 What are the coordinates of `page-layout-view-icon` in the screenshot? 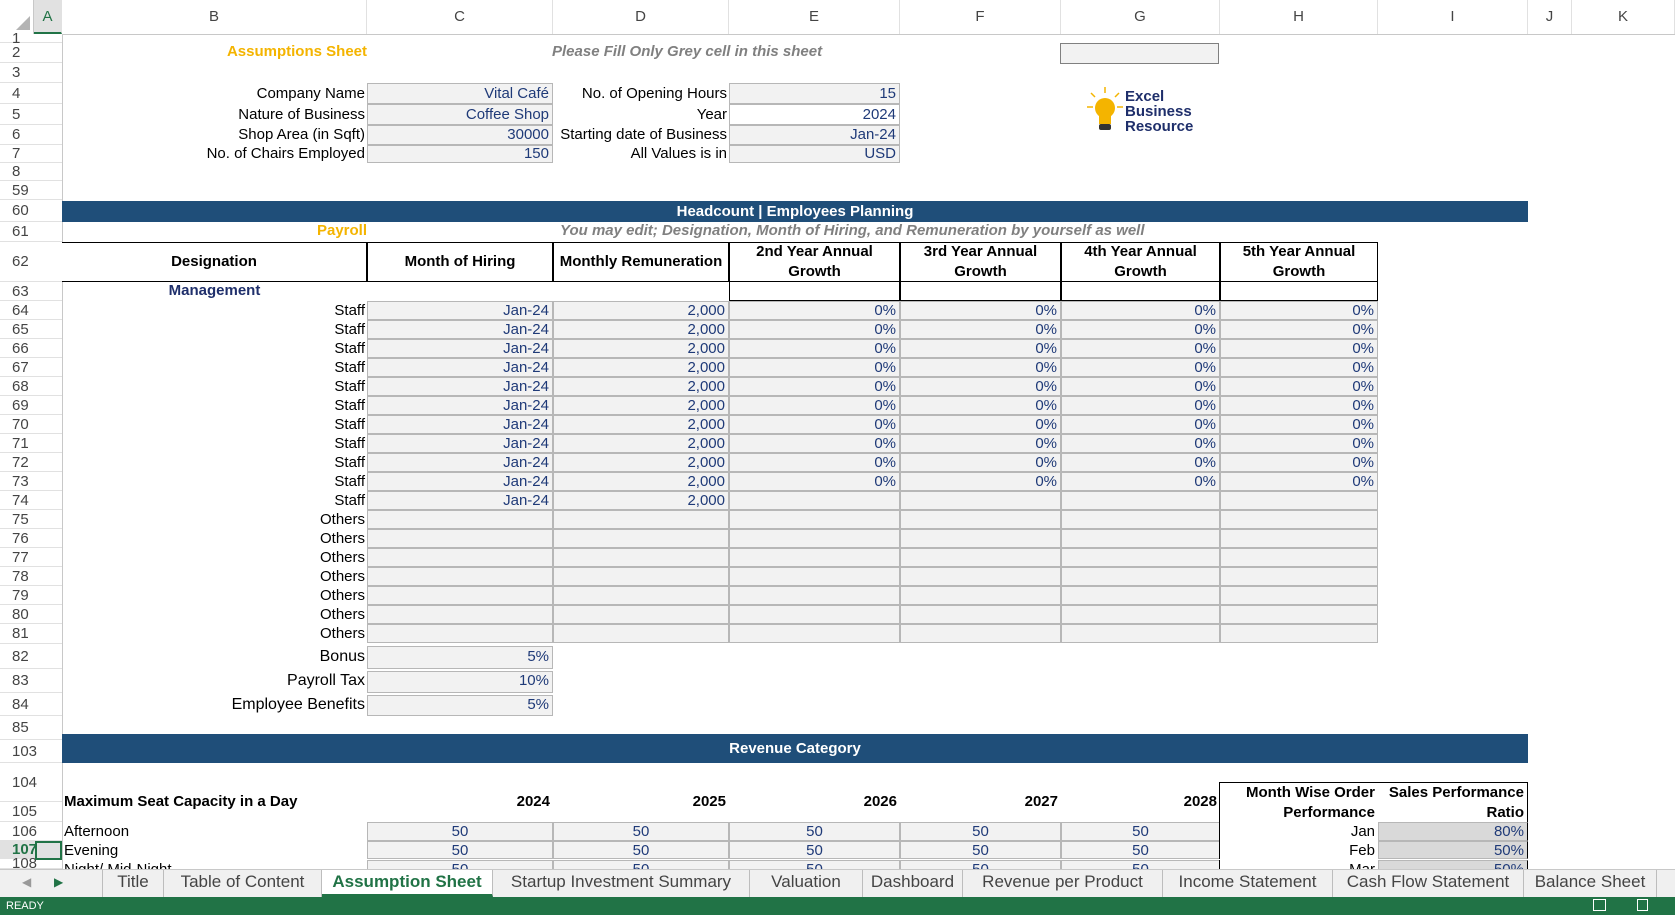 It's located at (1642, 905).